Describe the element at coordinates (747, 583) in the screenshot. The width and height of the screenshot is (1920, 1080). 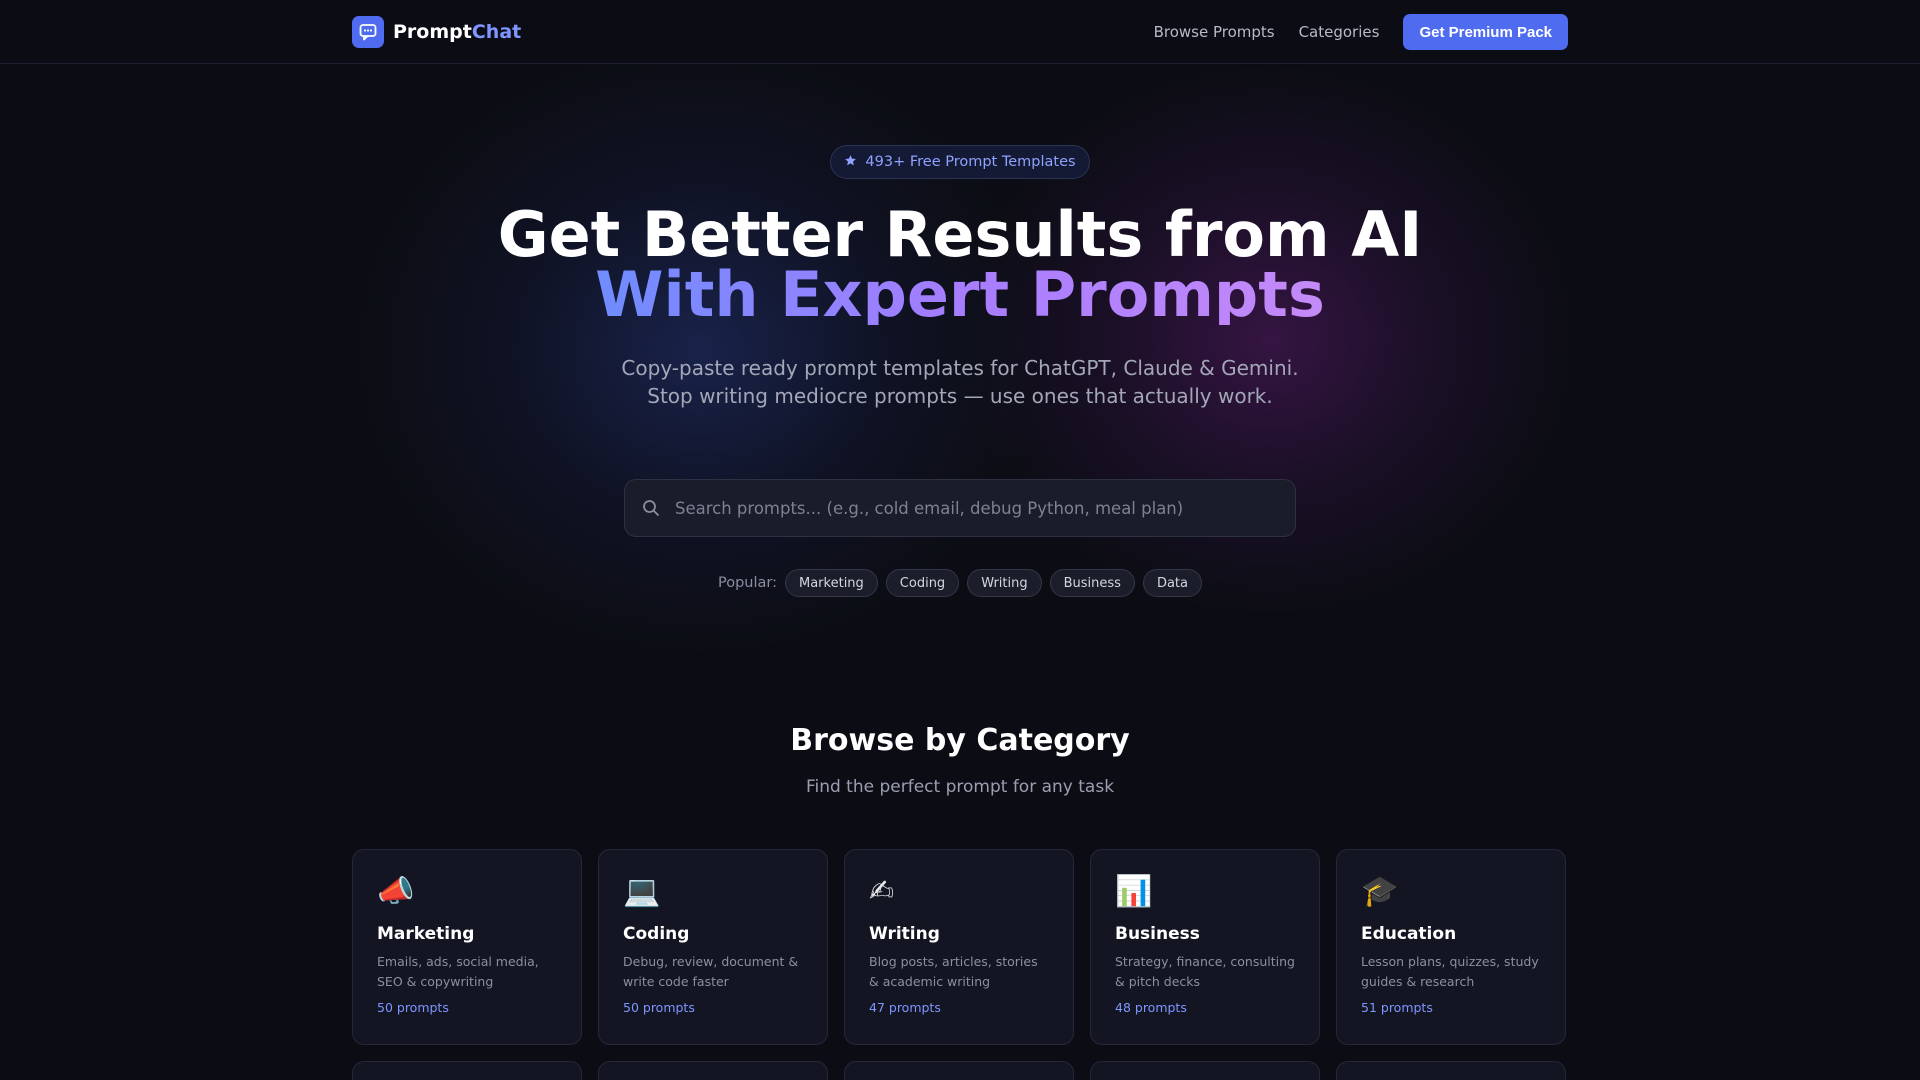
I see `popular-label: Popular:` at that location.